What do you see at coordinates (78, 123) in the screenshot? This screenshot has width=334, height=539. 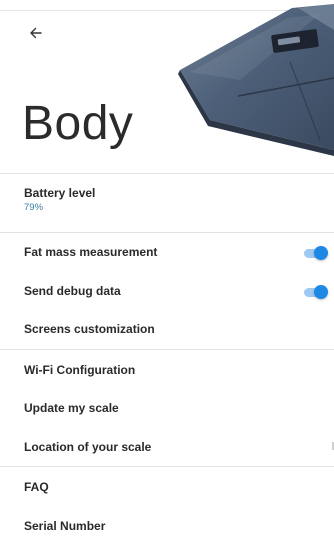 I see `page-title: Body` at bounding box center [78, 123].